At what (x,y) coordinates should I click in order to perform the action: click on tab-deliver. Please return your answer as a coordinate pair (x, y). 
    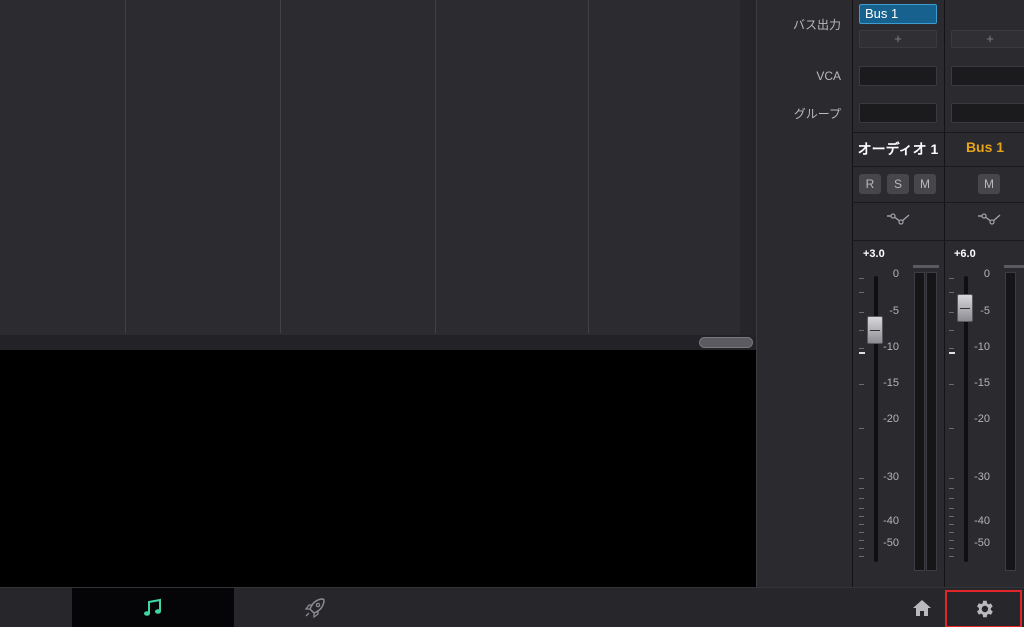
    Looking at the image, I should click on (315, 607).